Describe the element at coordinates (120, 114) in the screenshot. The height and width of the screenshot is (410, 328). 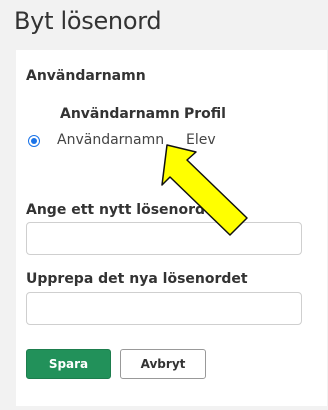
I see `column-header-username: Användarnamn` at that location.